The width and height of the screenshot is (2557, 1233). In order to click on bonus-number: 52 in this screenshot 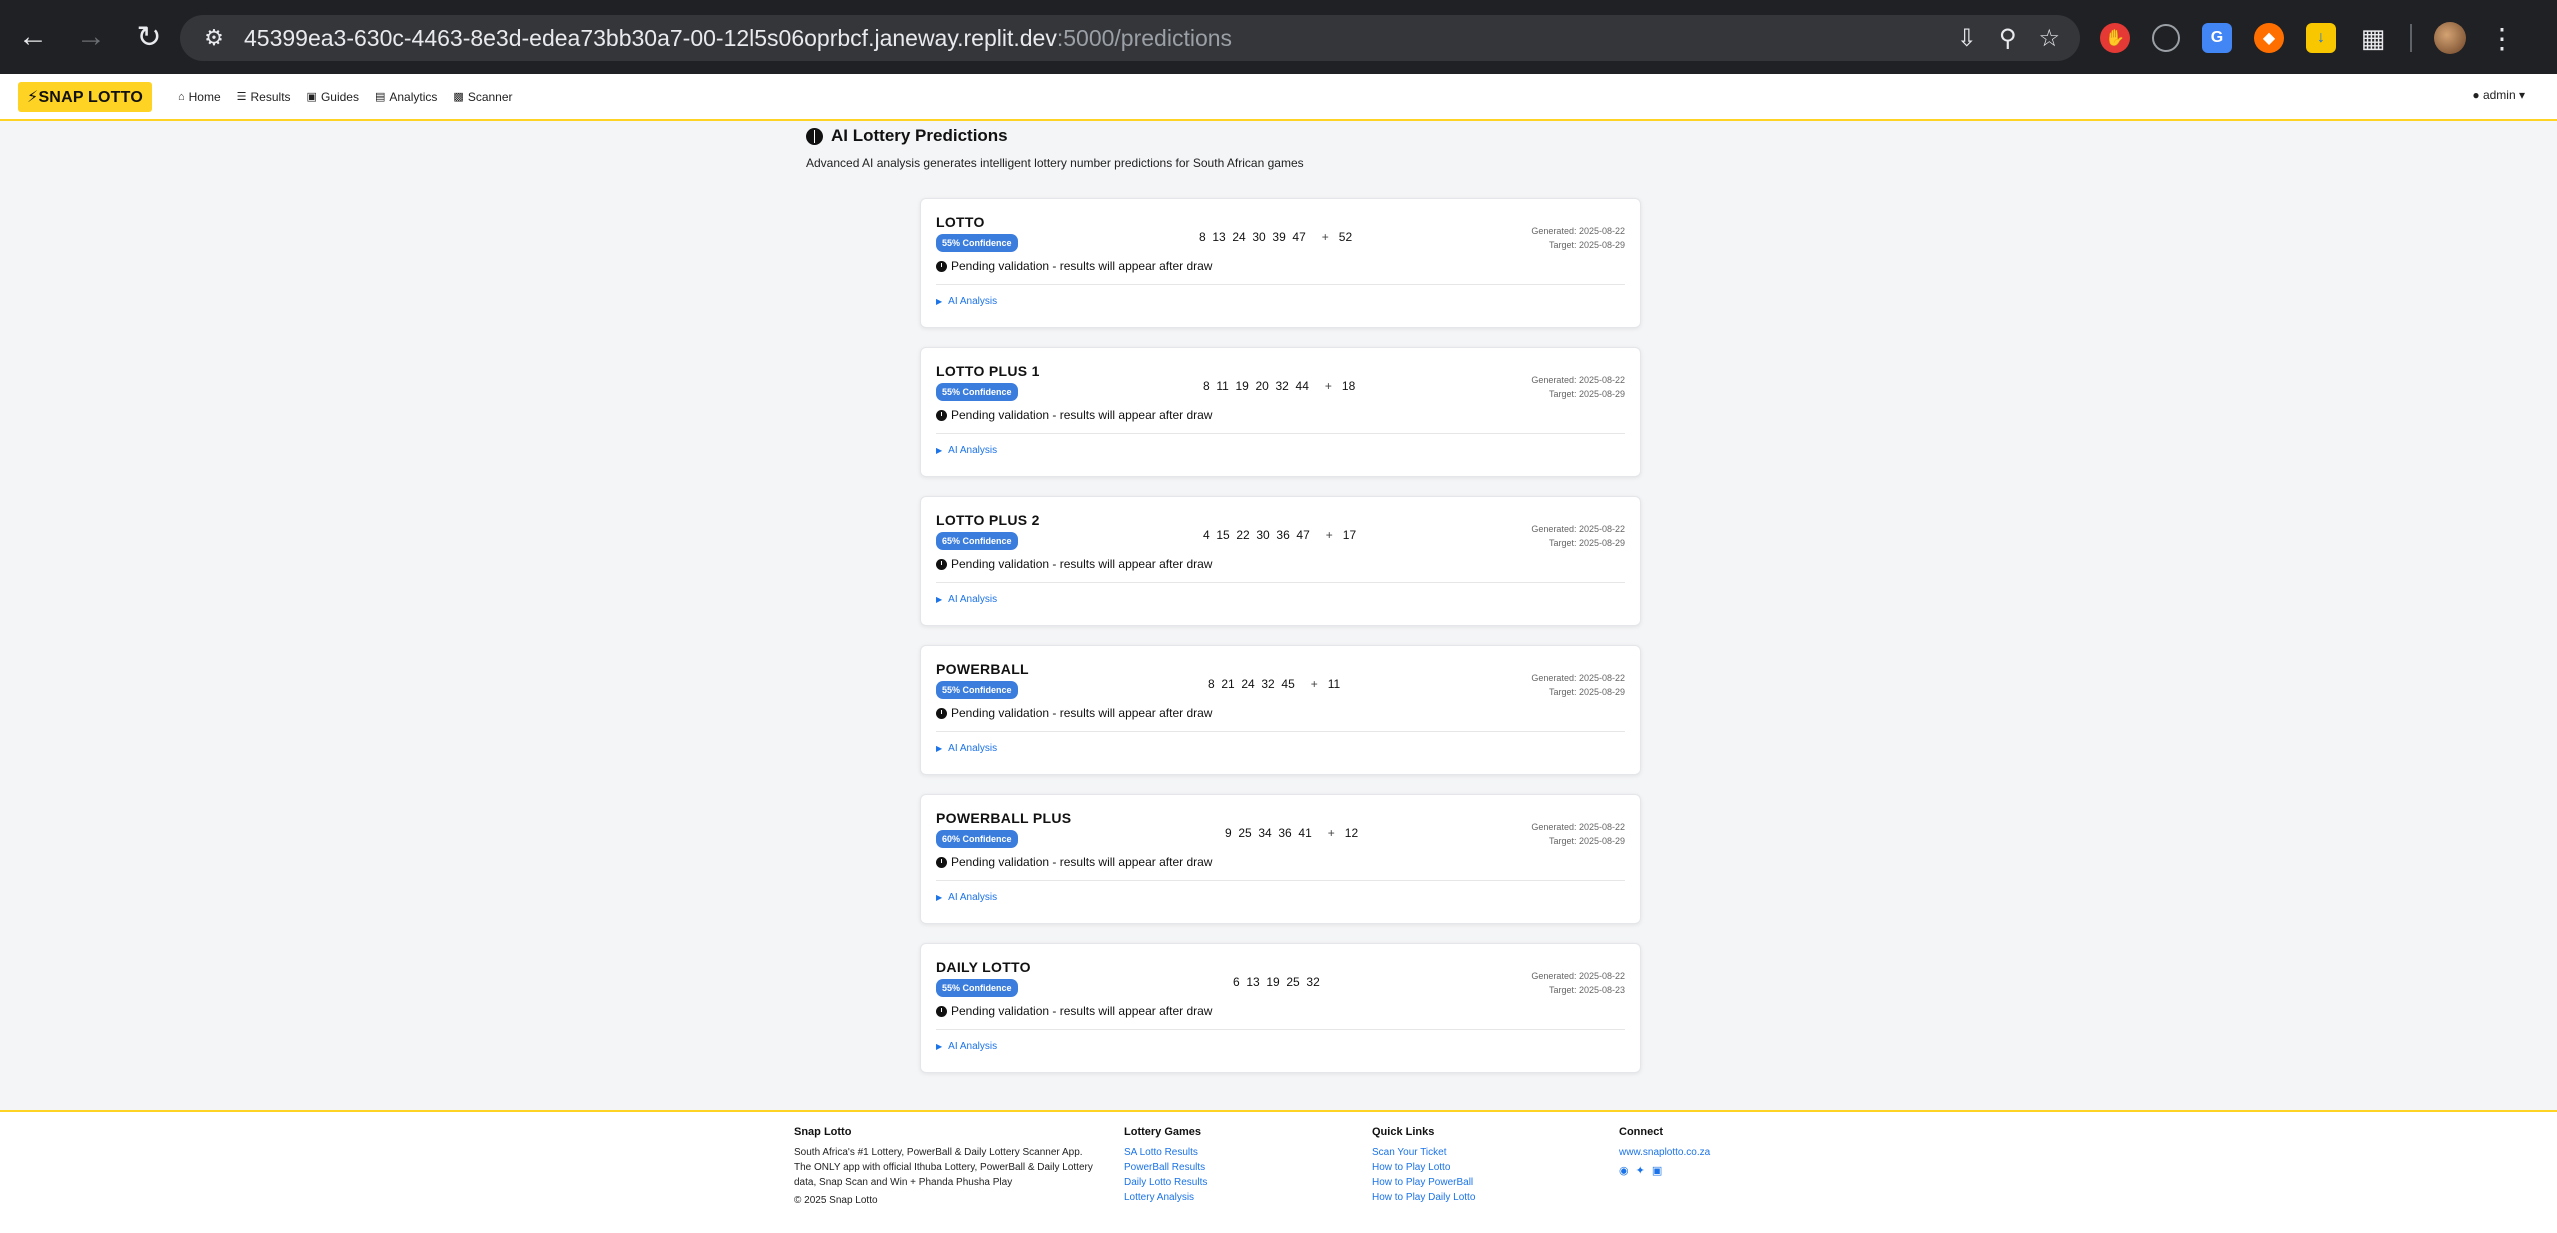, I will do `click(1345, 237)`.